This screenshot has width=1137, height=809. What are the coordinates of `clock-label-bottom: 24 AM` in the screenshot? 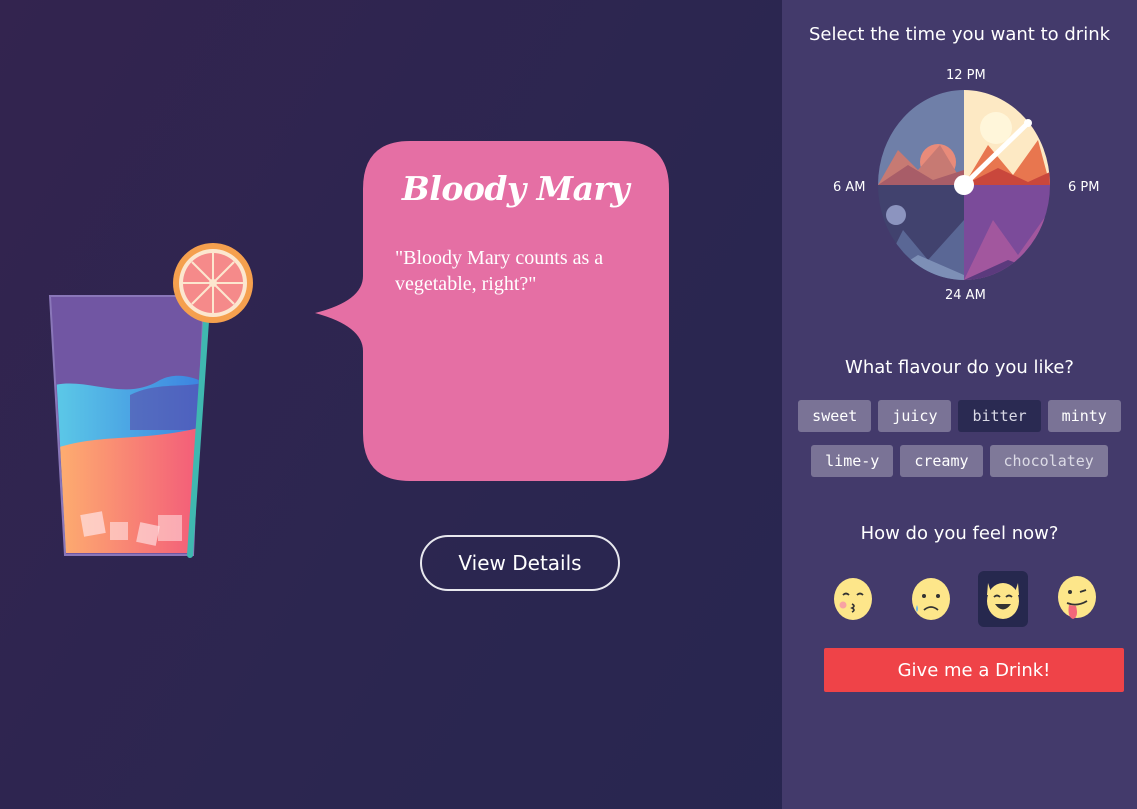 It's located at (965, 295).